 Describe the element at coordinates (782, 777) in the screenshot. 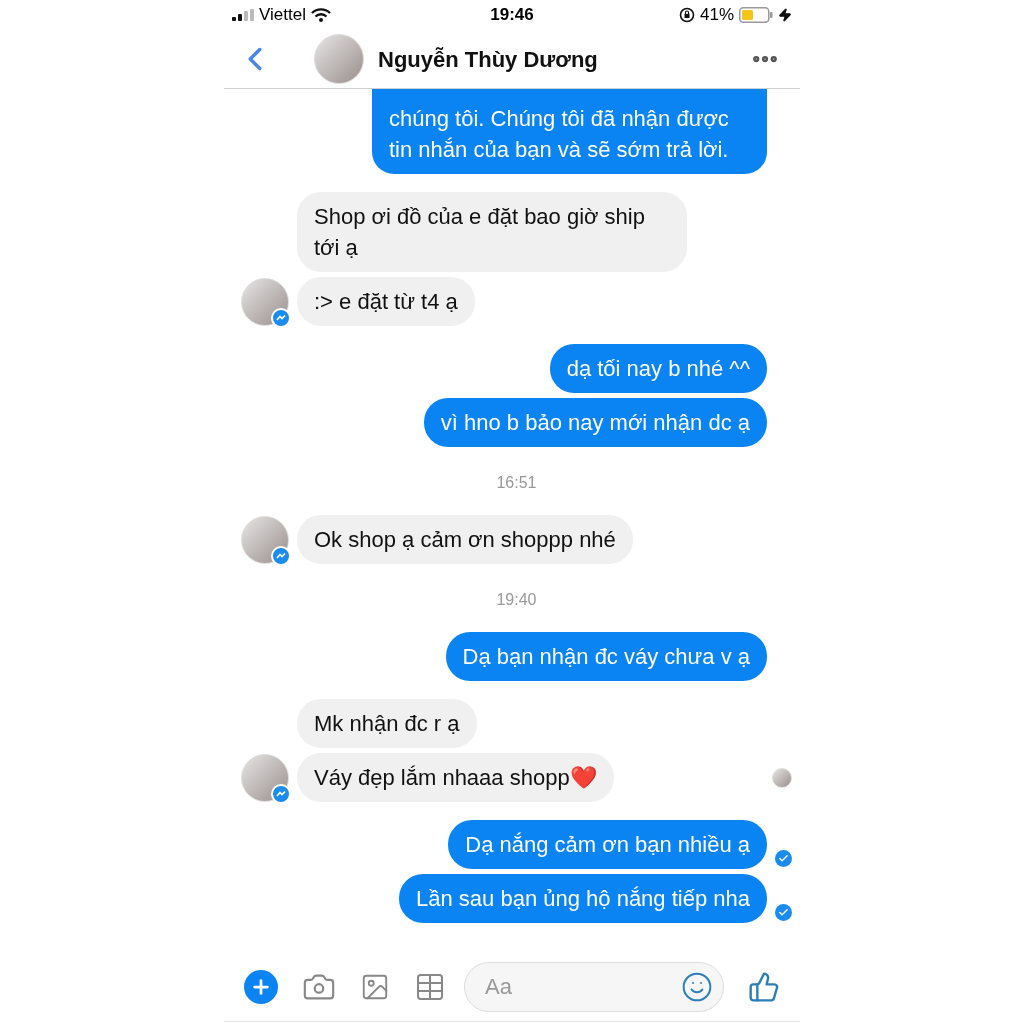

I see `seen-avatar` at that location.